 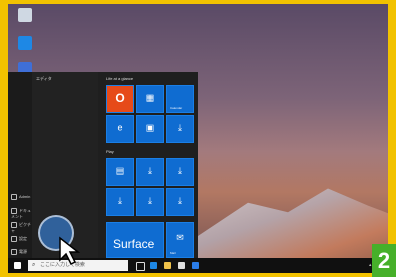 I want to click on mouse-cursor-icon, so click(x=70, y=251).